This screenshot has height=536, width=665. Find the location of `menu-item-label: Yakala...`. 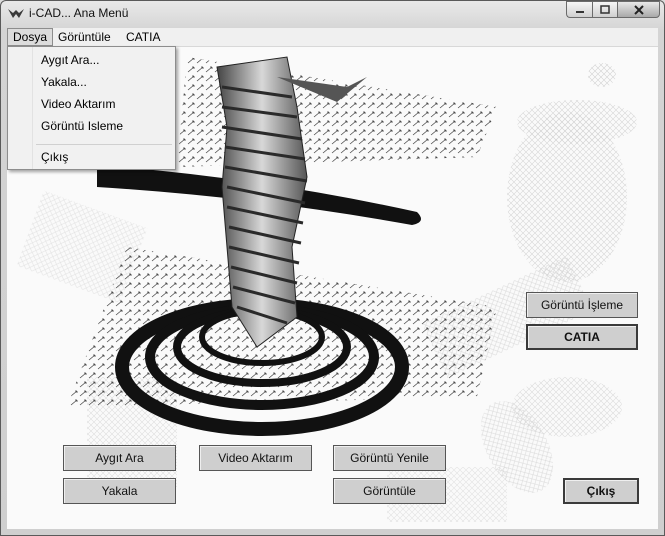

menu-item-label: Yakala... is located at coordinates (64, 82).